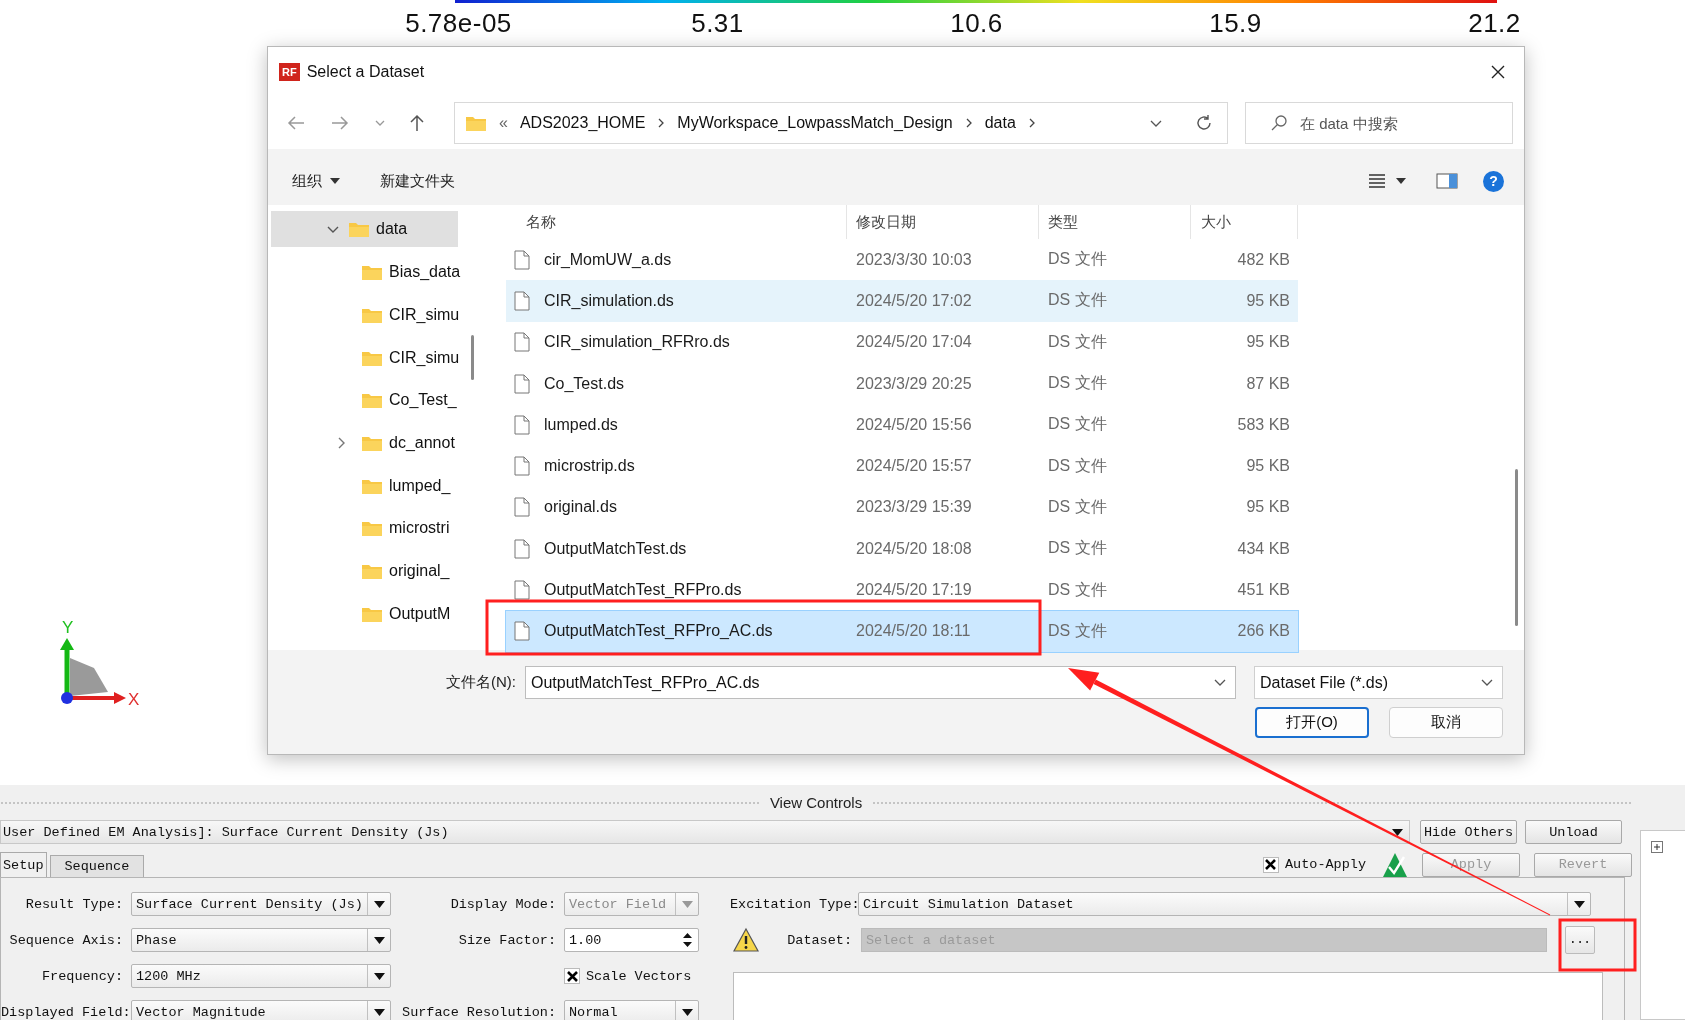 The height and width of the screenshot is (1020, 1685). I want to click on spin-box: 1.00, so click(631, 940).